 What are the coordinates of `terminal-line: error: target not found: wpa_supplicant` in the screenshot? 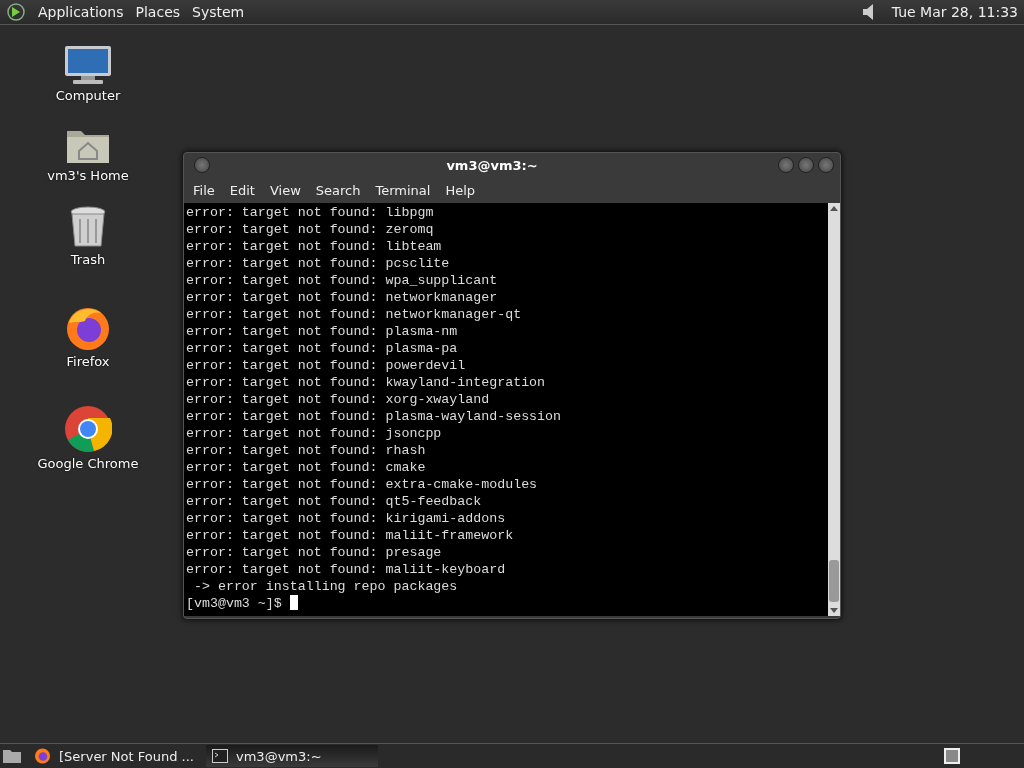 It's located at (342, 280).